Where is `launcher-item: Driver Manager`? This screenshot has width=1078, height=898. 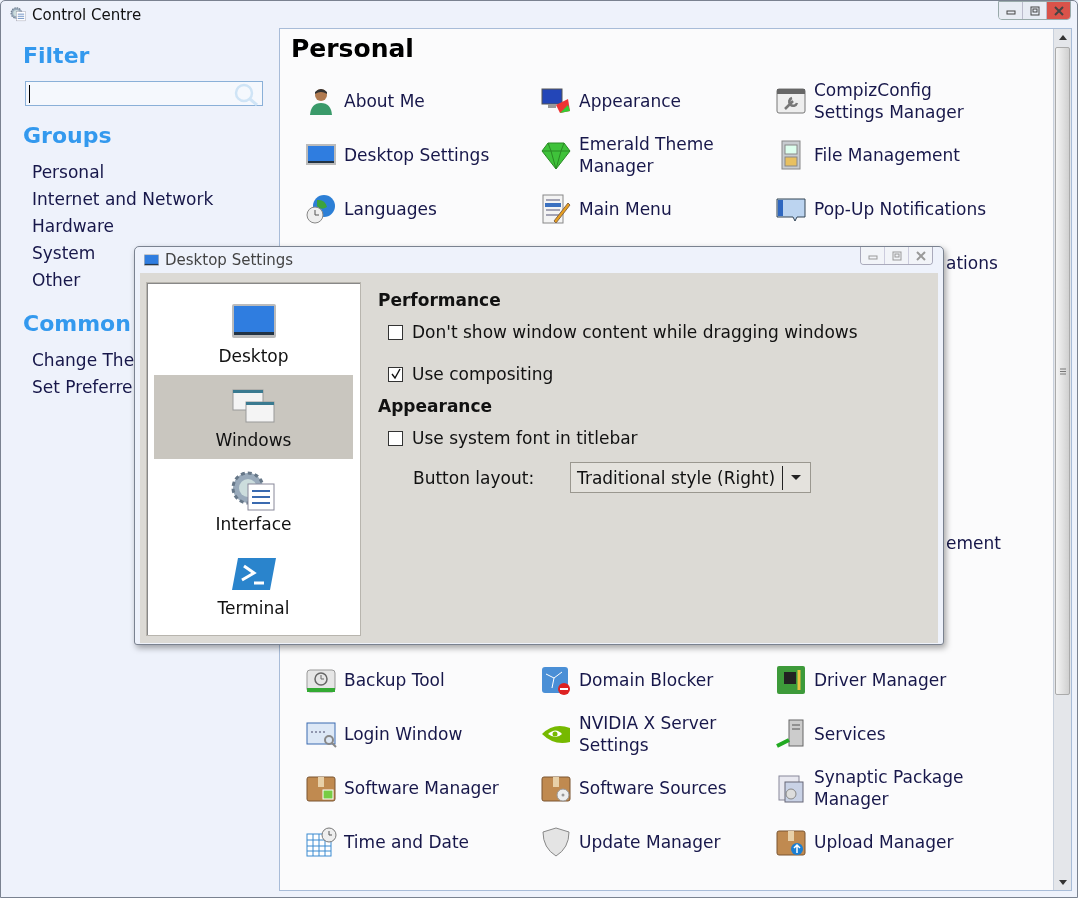
launcher-item: Driver Manager is located at coordinates (861, 680).